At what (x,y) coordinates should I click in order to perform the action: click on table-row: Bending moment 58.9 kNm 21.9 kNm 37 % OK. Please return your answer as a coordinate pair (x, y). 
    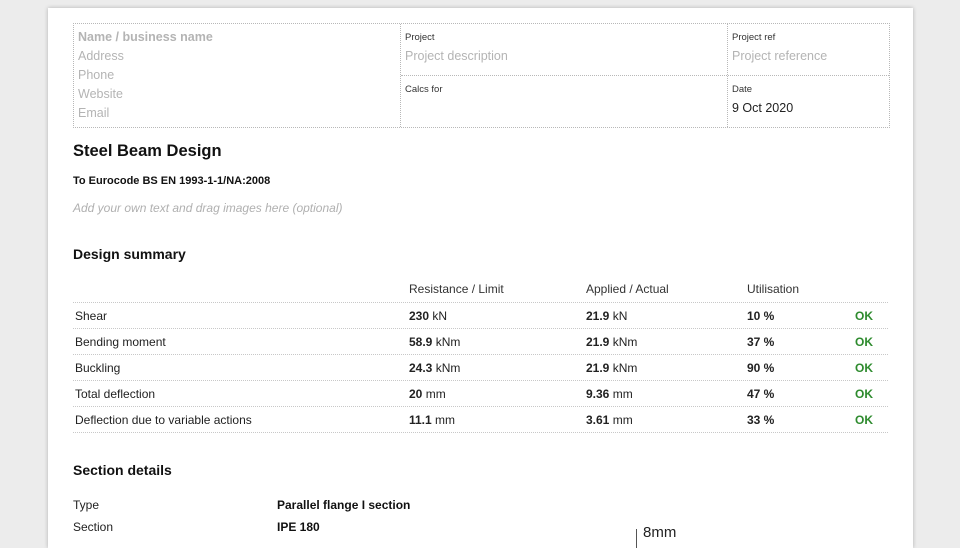
    Looking at the image, I should click on (480, 341).